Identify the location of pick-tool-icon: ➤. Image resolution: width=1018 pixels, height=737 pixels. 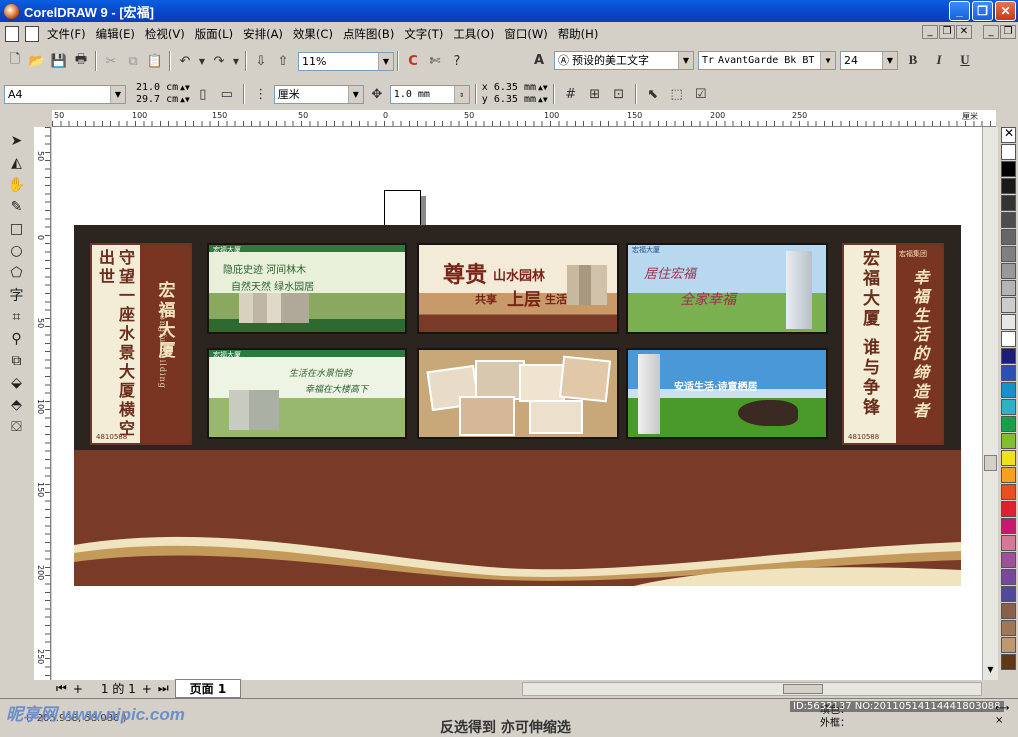
(17, 141).